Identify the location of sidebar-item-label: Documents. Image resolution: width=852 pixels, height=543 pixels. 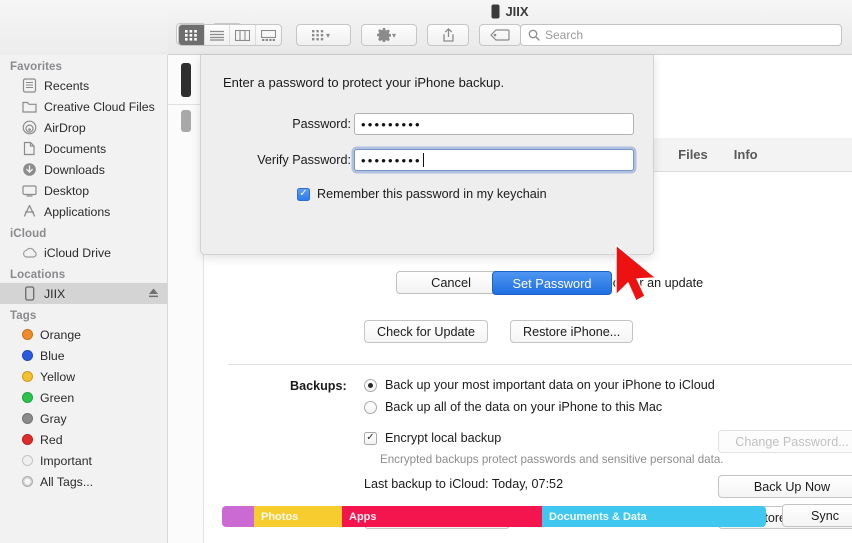
(75, 148).